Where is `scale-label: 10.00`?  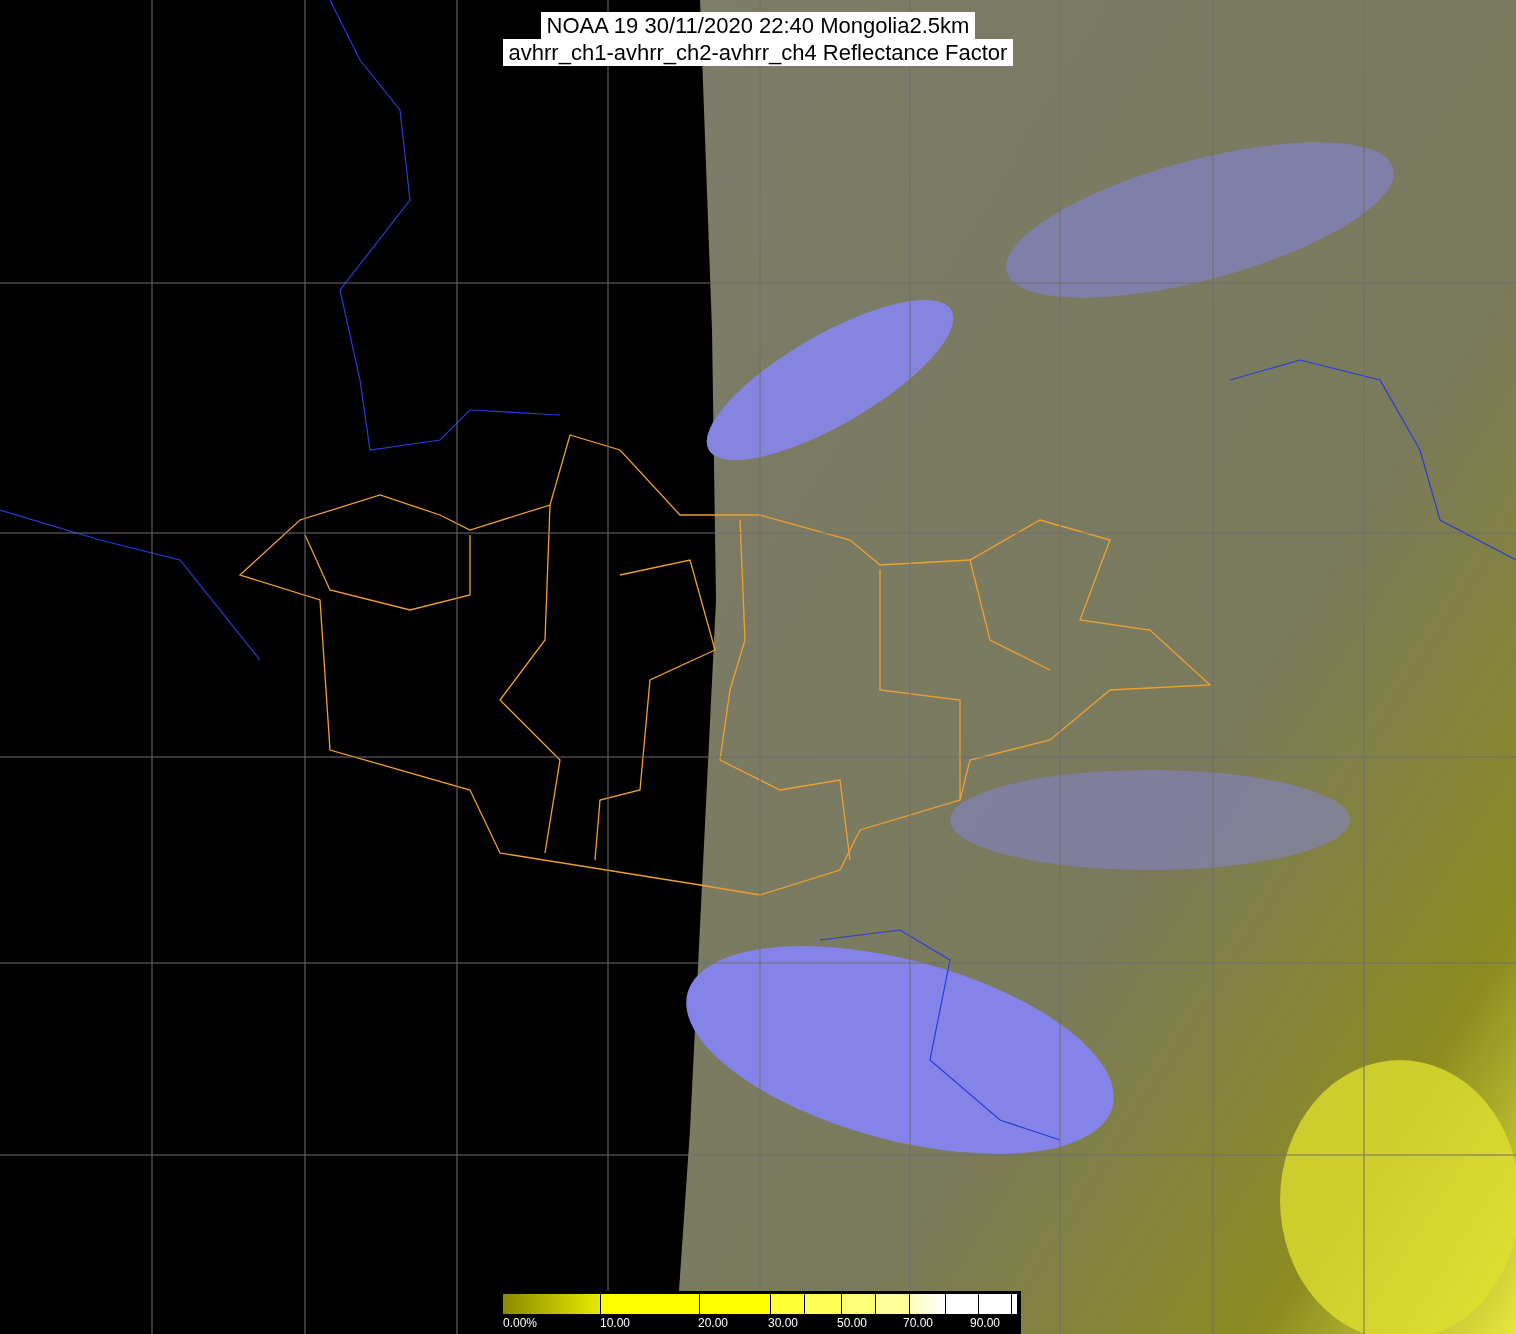 scale-label: 10.00 is located at coordinates (615, 1323).